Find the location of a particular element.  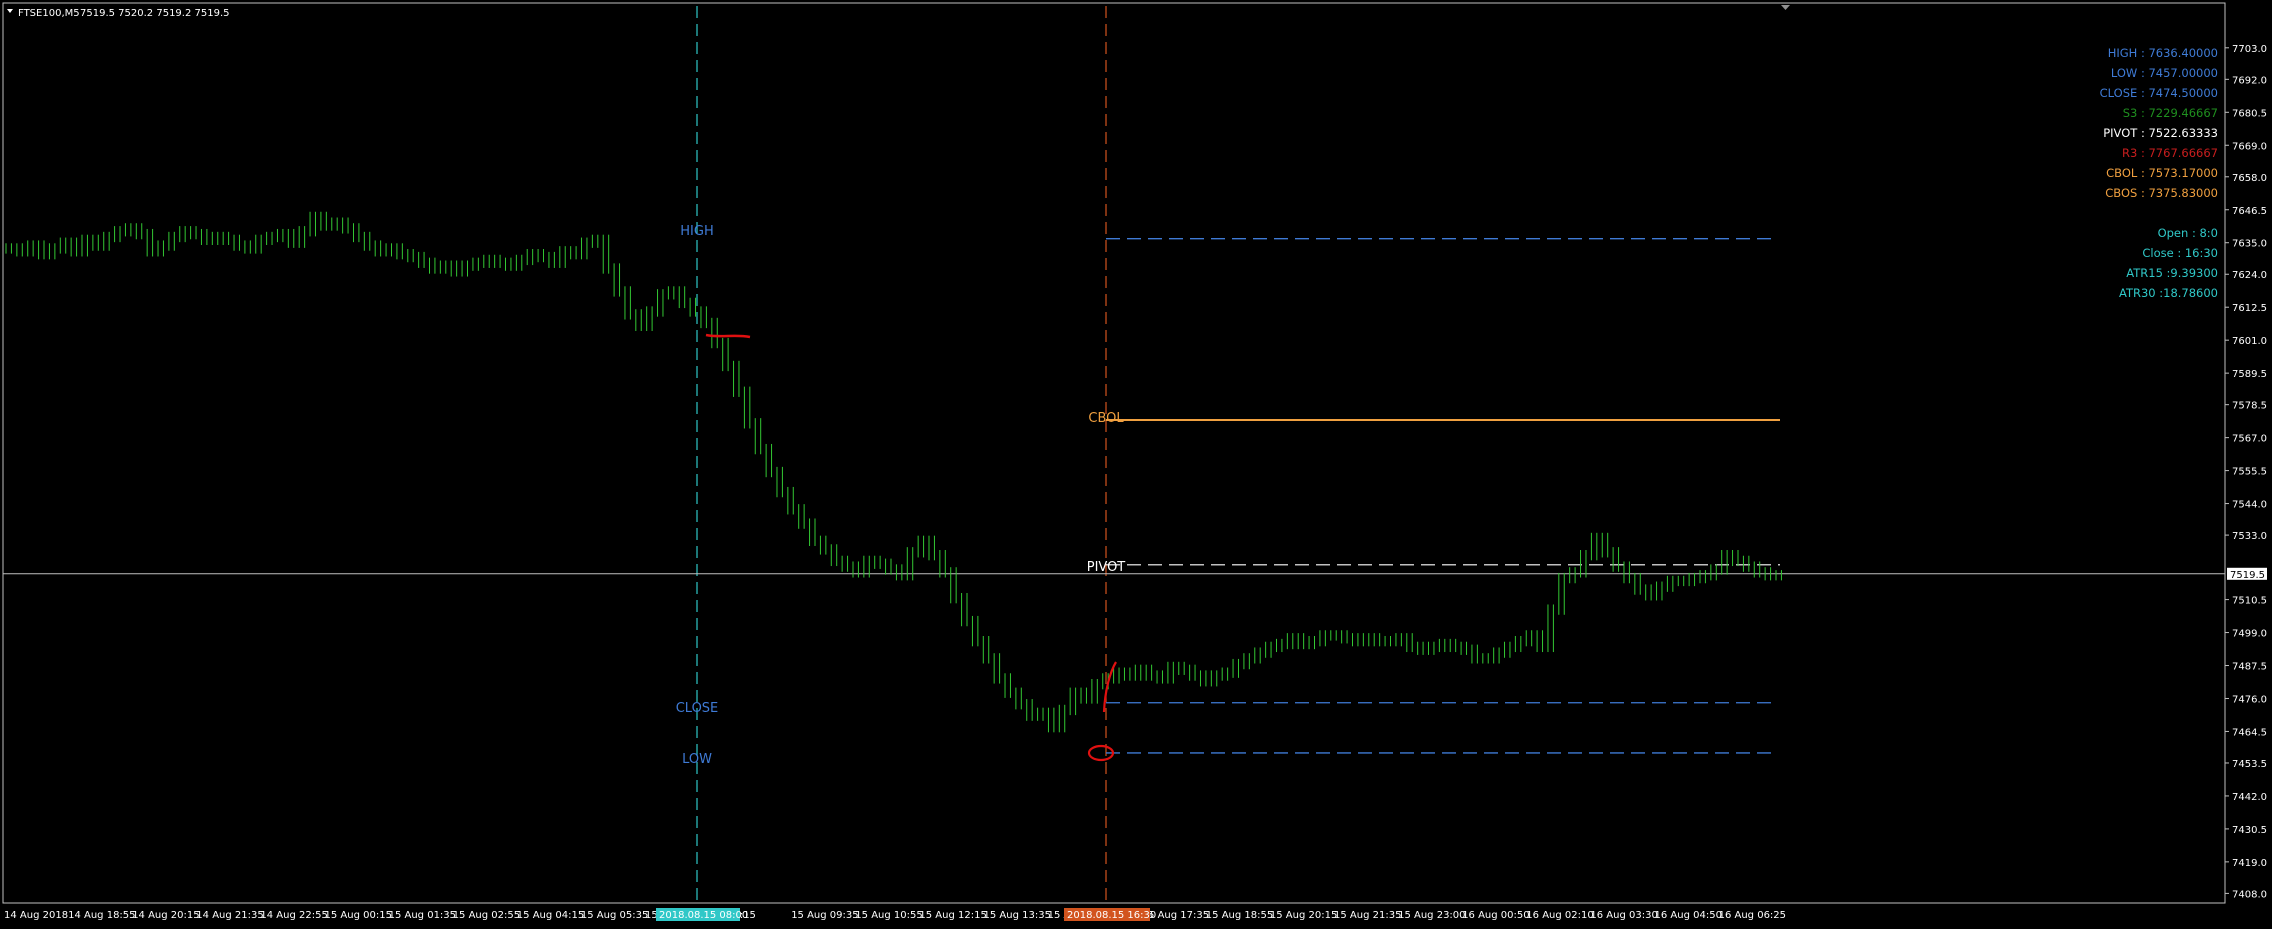

time-label: 14 Aug 20:15 is located at coordinates (165, 915).